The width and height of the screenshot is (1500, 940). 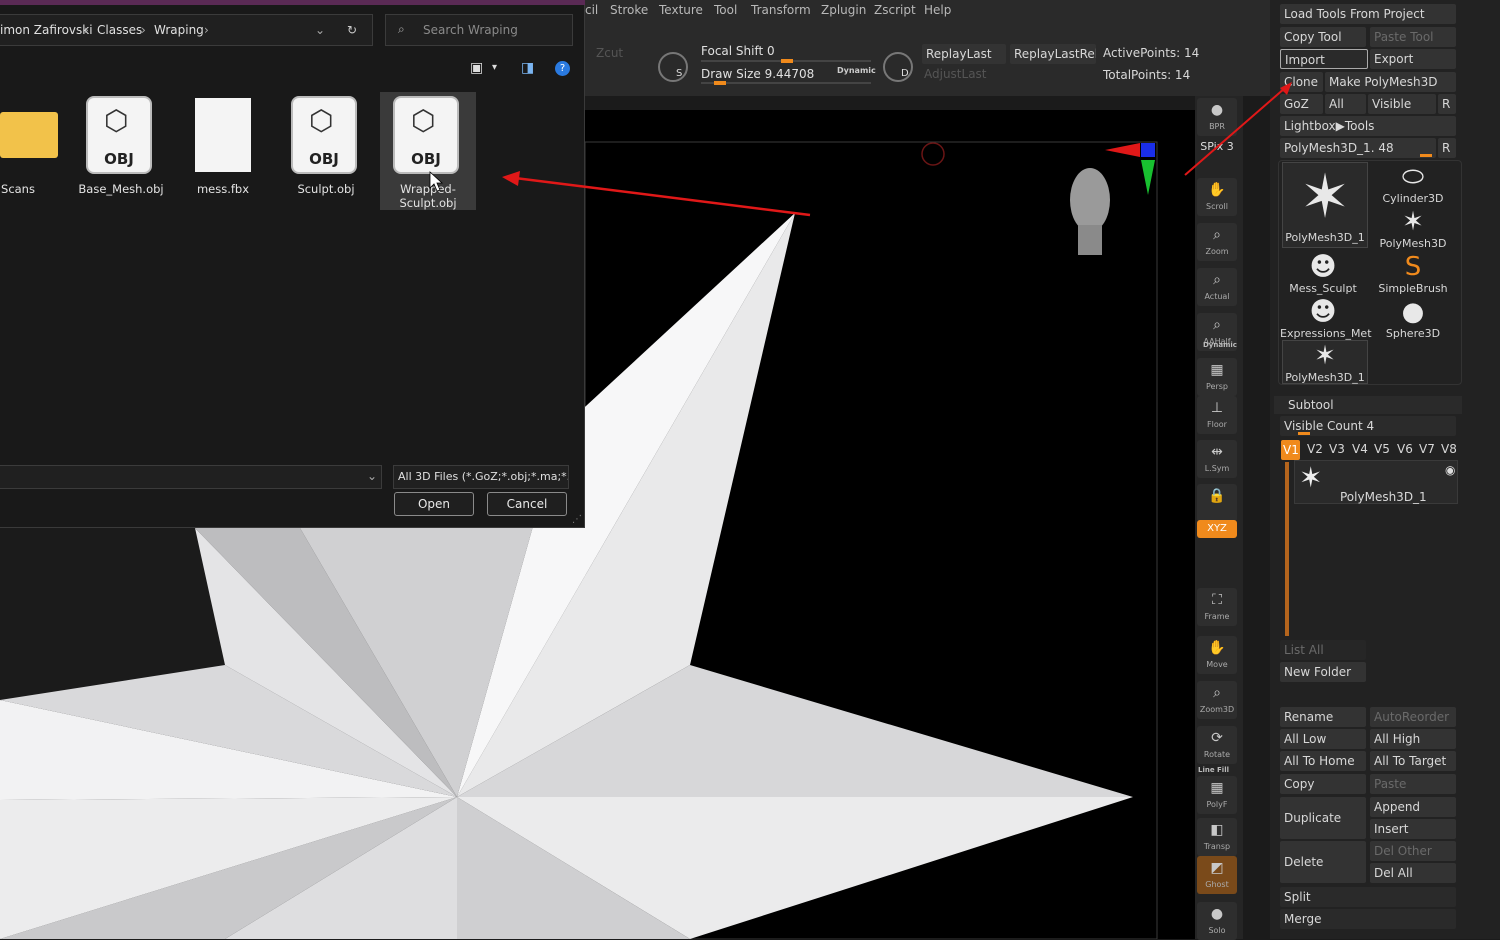 What do you see at coordinates (964, 54) in the screenshot?
I see `replay-last-button: ReplayLast` at bounding box center [964, 54].